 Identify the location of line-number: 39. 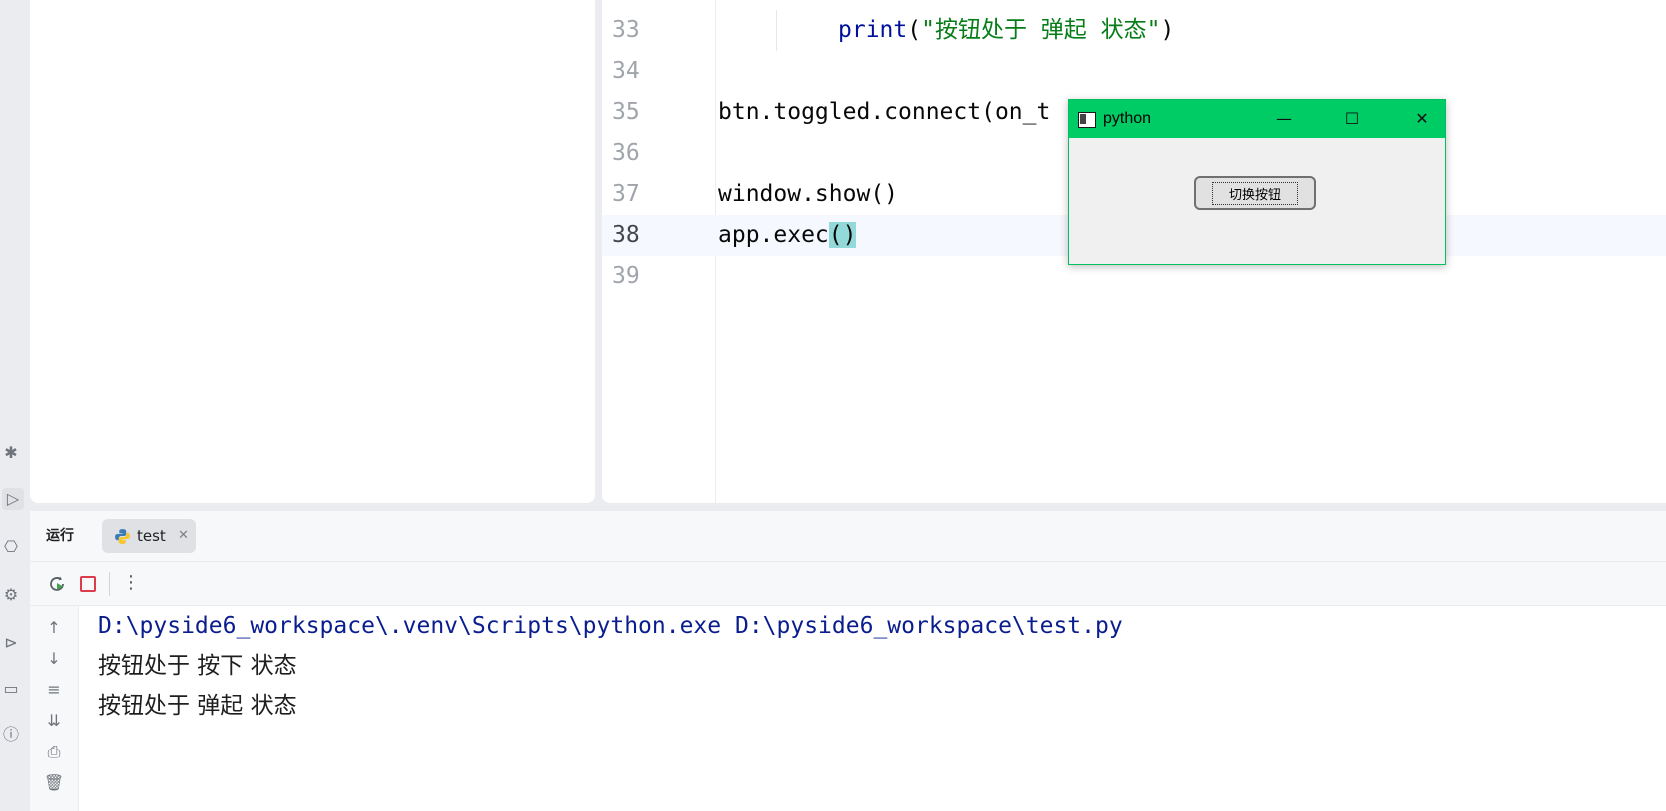
(626, 276).